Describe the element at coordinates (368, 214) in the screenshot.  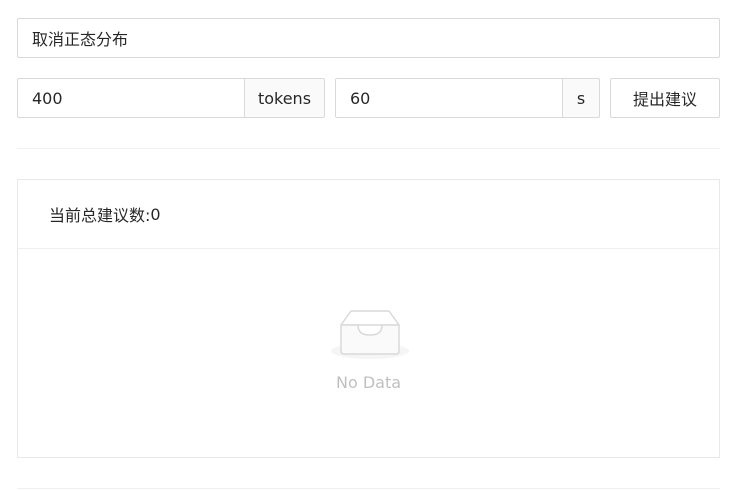
I see `card-header: 当前总建议数: 0` at that location.